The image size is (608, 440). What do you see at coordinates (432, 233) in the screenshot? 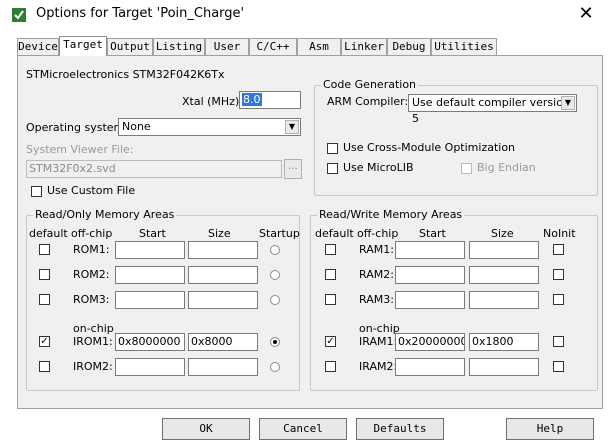
I see `ram-header-start: Start` at bounding box center [432, 233].